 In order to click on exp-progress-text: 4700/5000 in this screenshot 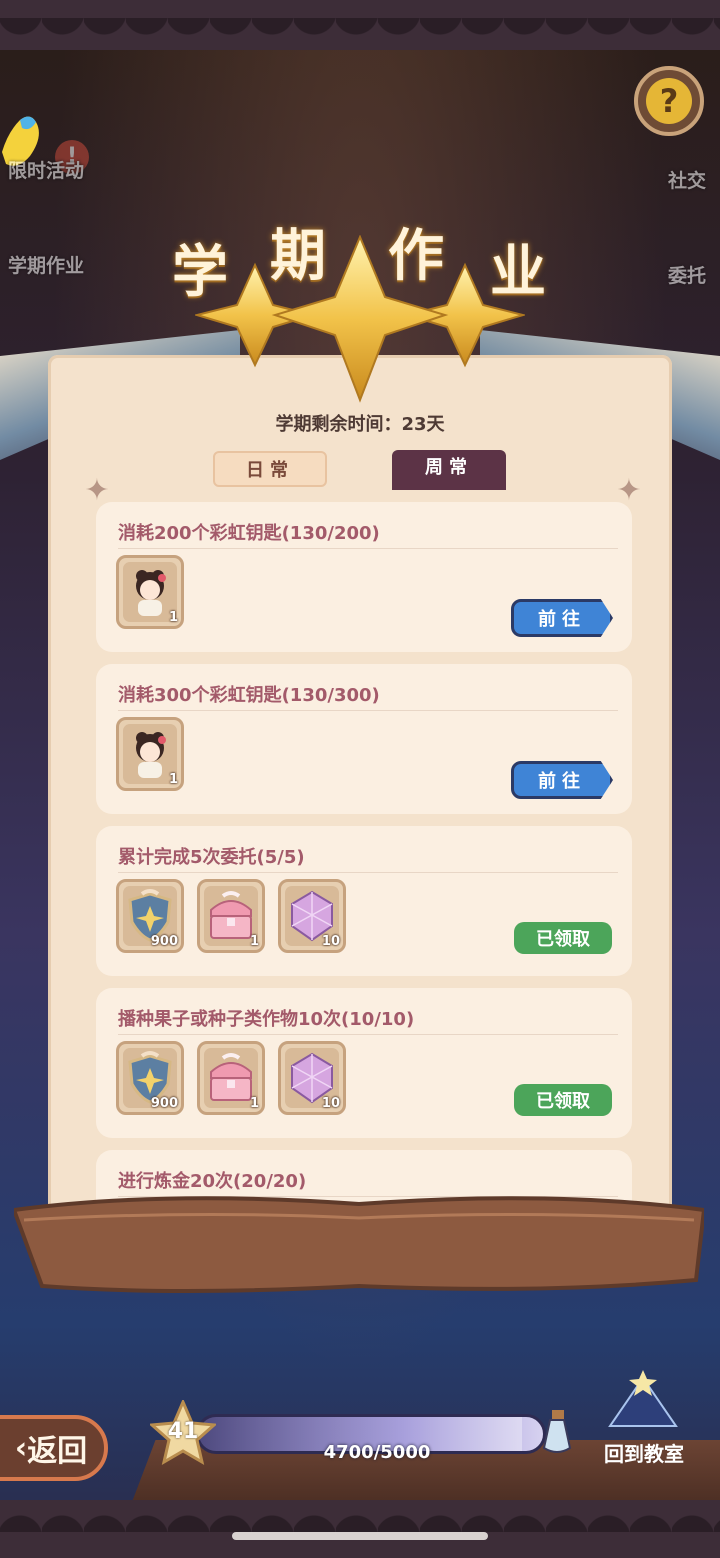, I will do `click(377, 1452)`.